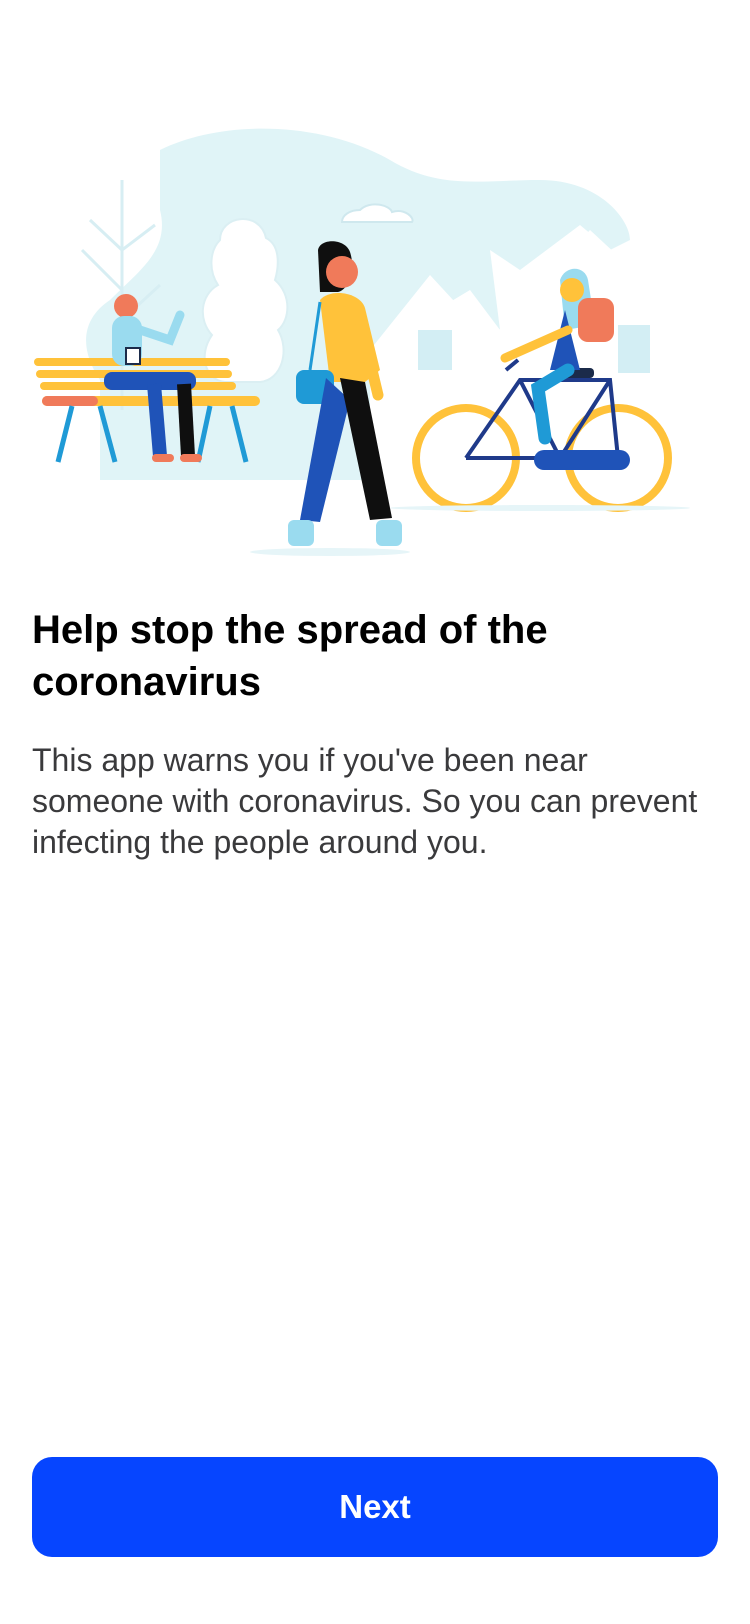  Describe the element at coordinates (290, 656) in the screenshot. I see `page-title: Help stop the spread of the coronavirus` at that location.